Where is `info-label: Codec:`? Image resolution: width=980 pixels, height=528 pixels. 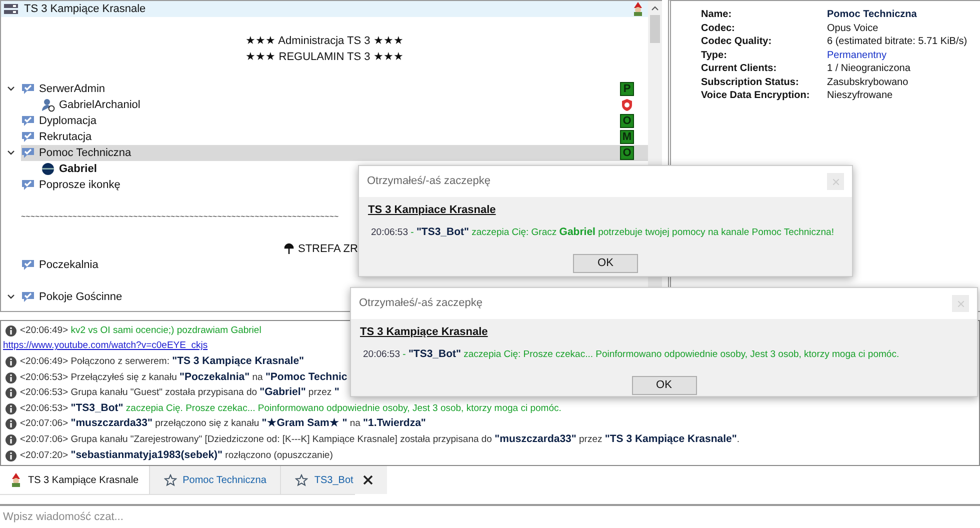
info-label: Codec: is located at coordinates (718, 29).